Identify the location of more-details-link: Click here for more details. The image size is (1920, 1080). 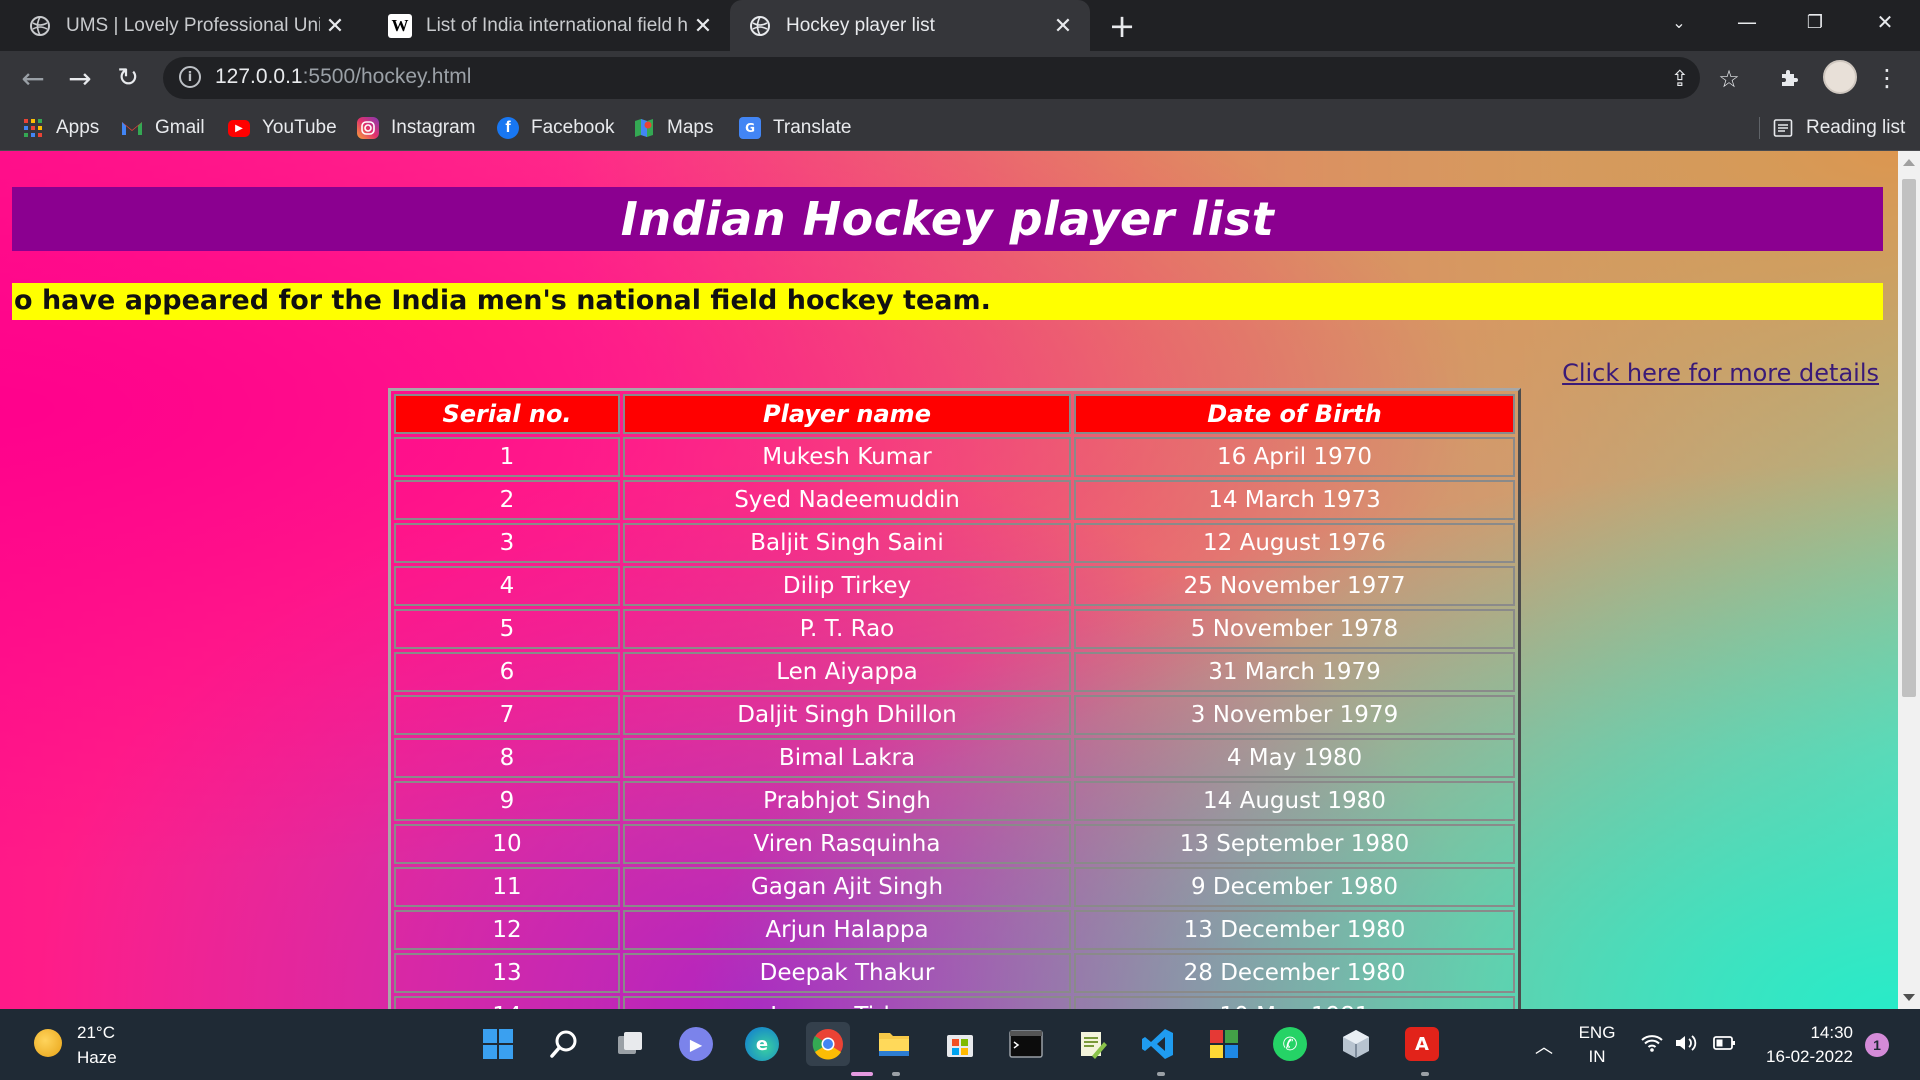
(1720, 373).